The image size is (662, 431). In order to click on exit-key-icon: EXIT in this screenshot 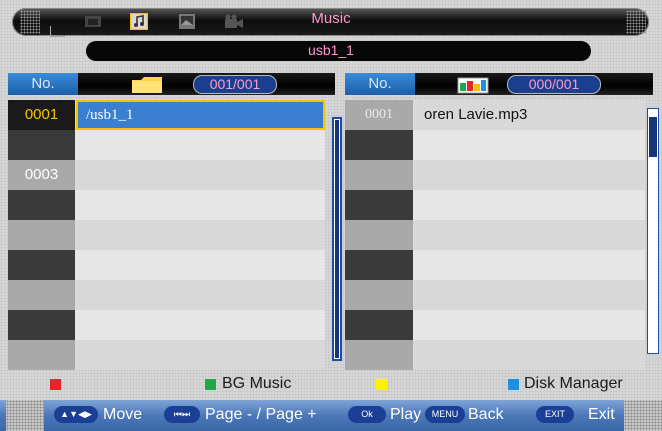, I will do `click(555, 414)`.